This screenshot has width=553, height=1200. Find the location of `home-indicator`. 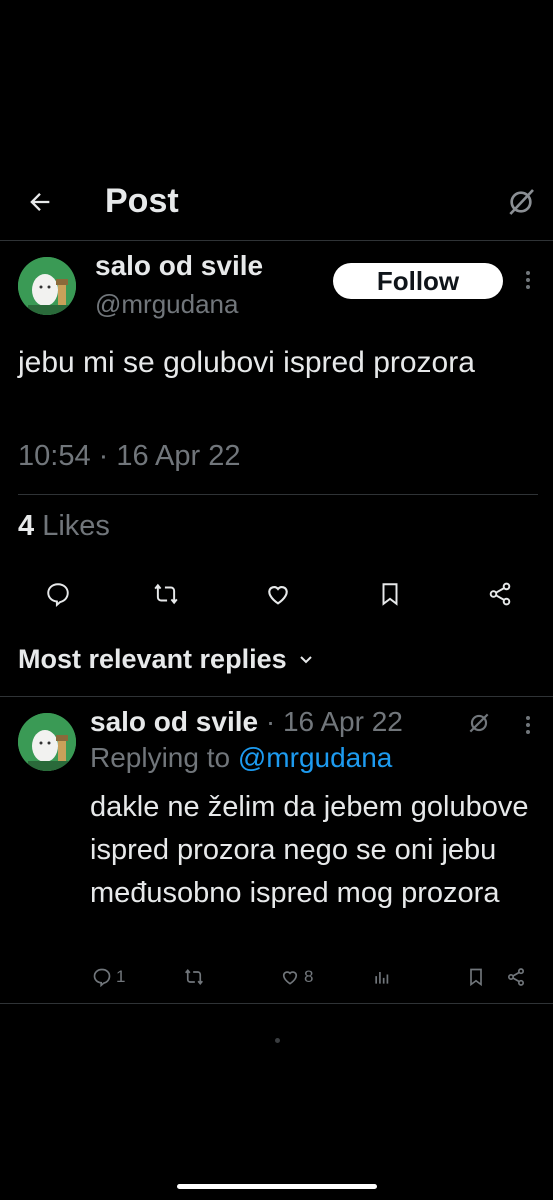

home-indicator is located at coordinates (277, 1186).